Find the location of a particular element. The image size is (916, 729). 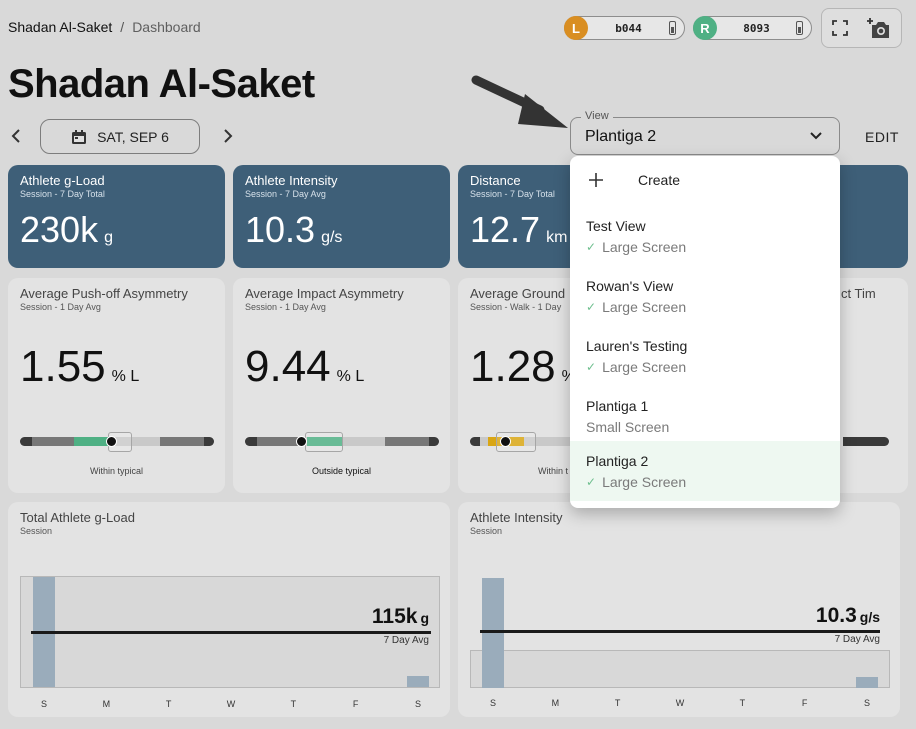

average-number: 115k is located at coordinates (394, 616).